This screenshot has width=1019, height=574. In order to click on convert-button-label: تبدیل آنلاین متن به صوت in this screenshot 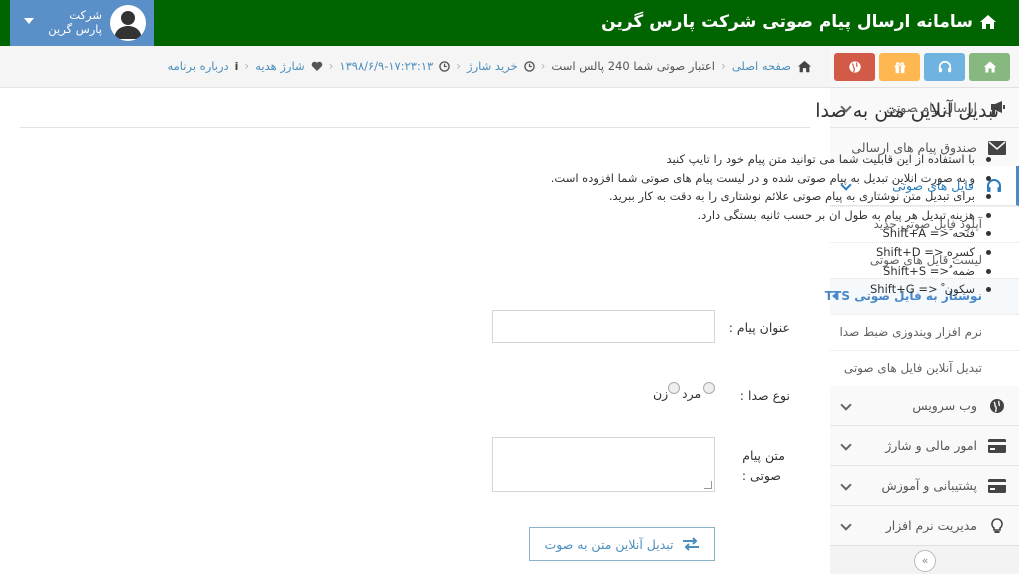, I will do `click(609, 544)`.